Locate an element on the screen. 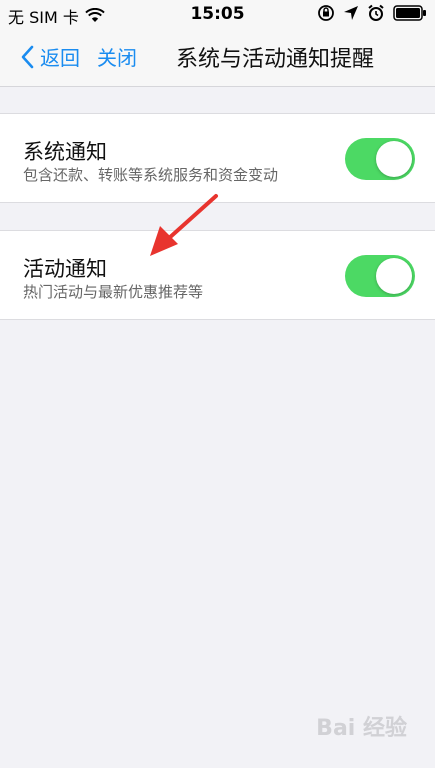 The width and height of the screenshot is (435, 768). alarm-icon is located at coordinates (376, 12).